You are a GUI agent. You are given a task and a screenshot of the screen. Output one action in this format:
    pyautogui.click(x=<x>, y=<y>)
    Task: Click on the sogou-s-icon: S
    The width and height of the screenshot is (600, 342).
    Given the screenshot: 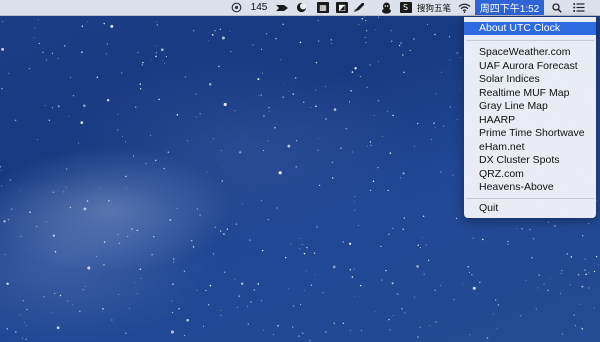 What is the action you would take?
    pyautogui.click(x=405, y=7)
    